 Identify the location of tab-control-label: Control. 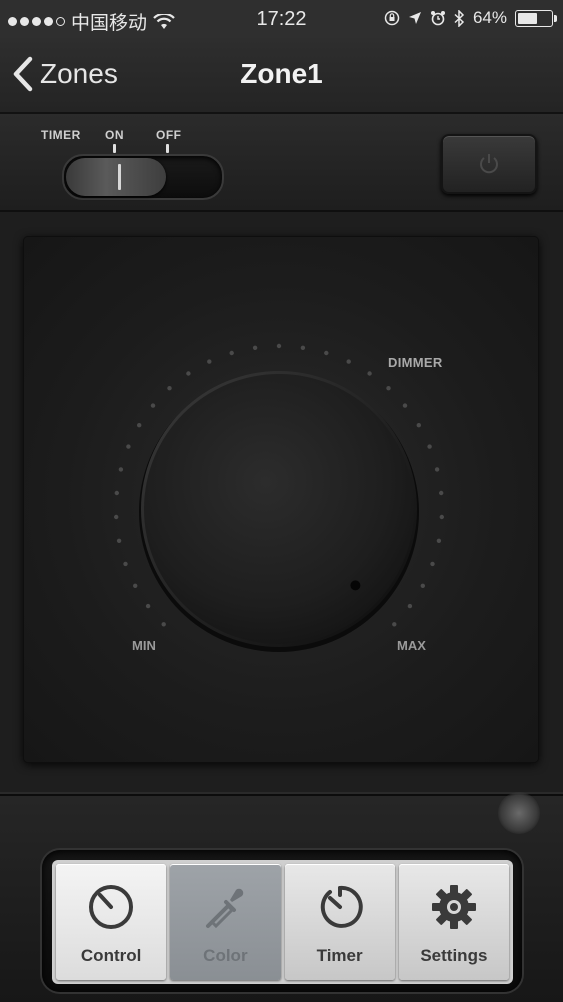
(111, 955).